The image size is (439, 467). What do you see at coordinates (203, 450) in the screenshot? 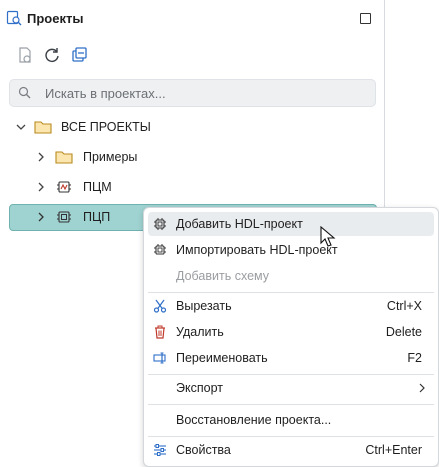
I see `menu-item-label: Свойства` at bounding box center [203, 450].